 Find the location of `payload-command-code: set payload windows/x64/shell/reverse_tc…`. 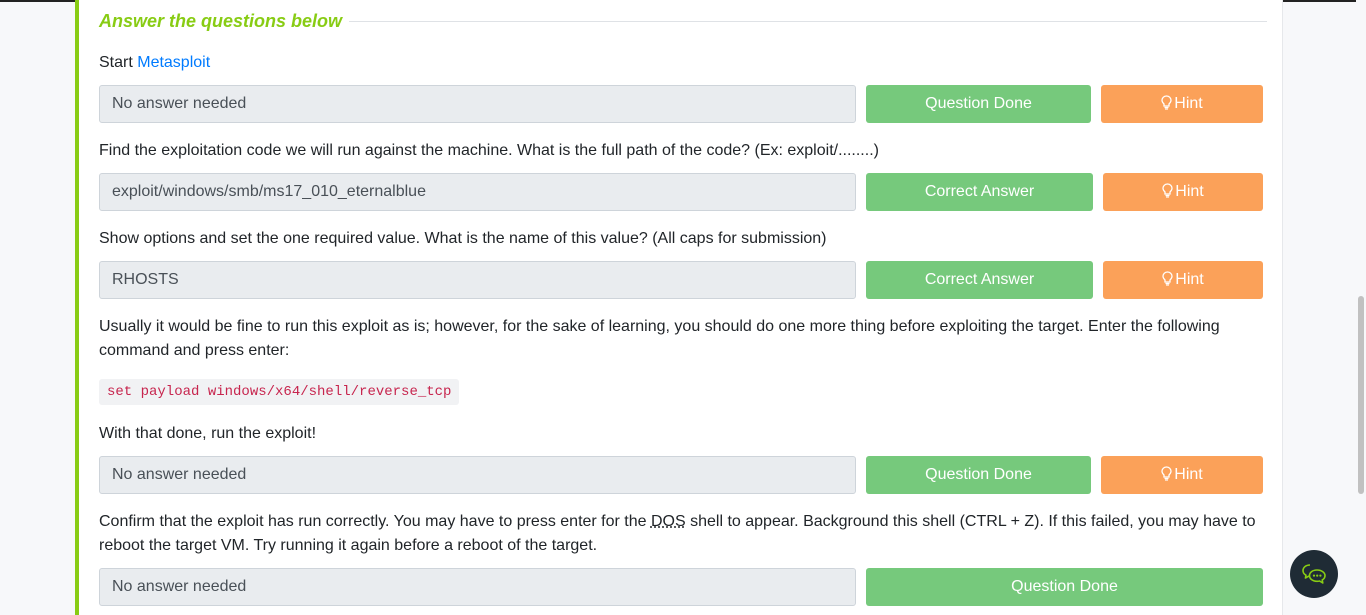

payload-command-code: set payload windows/x64/shell/reverse_tc… is located at coordinates (279, 392).